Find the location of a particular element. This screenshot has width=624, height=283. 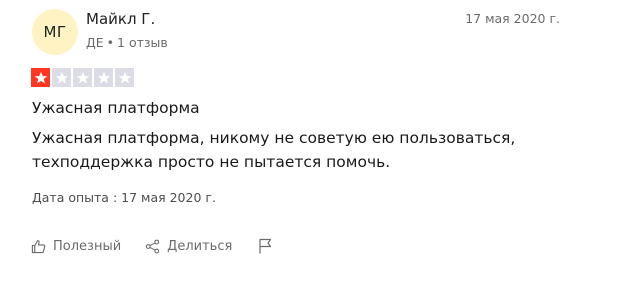

review-title: Ужасная платформа is located at coordinates (116, 108).